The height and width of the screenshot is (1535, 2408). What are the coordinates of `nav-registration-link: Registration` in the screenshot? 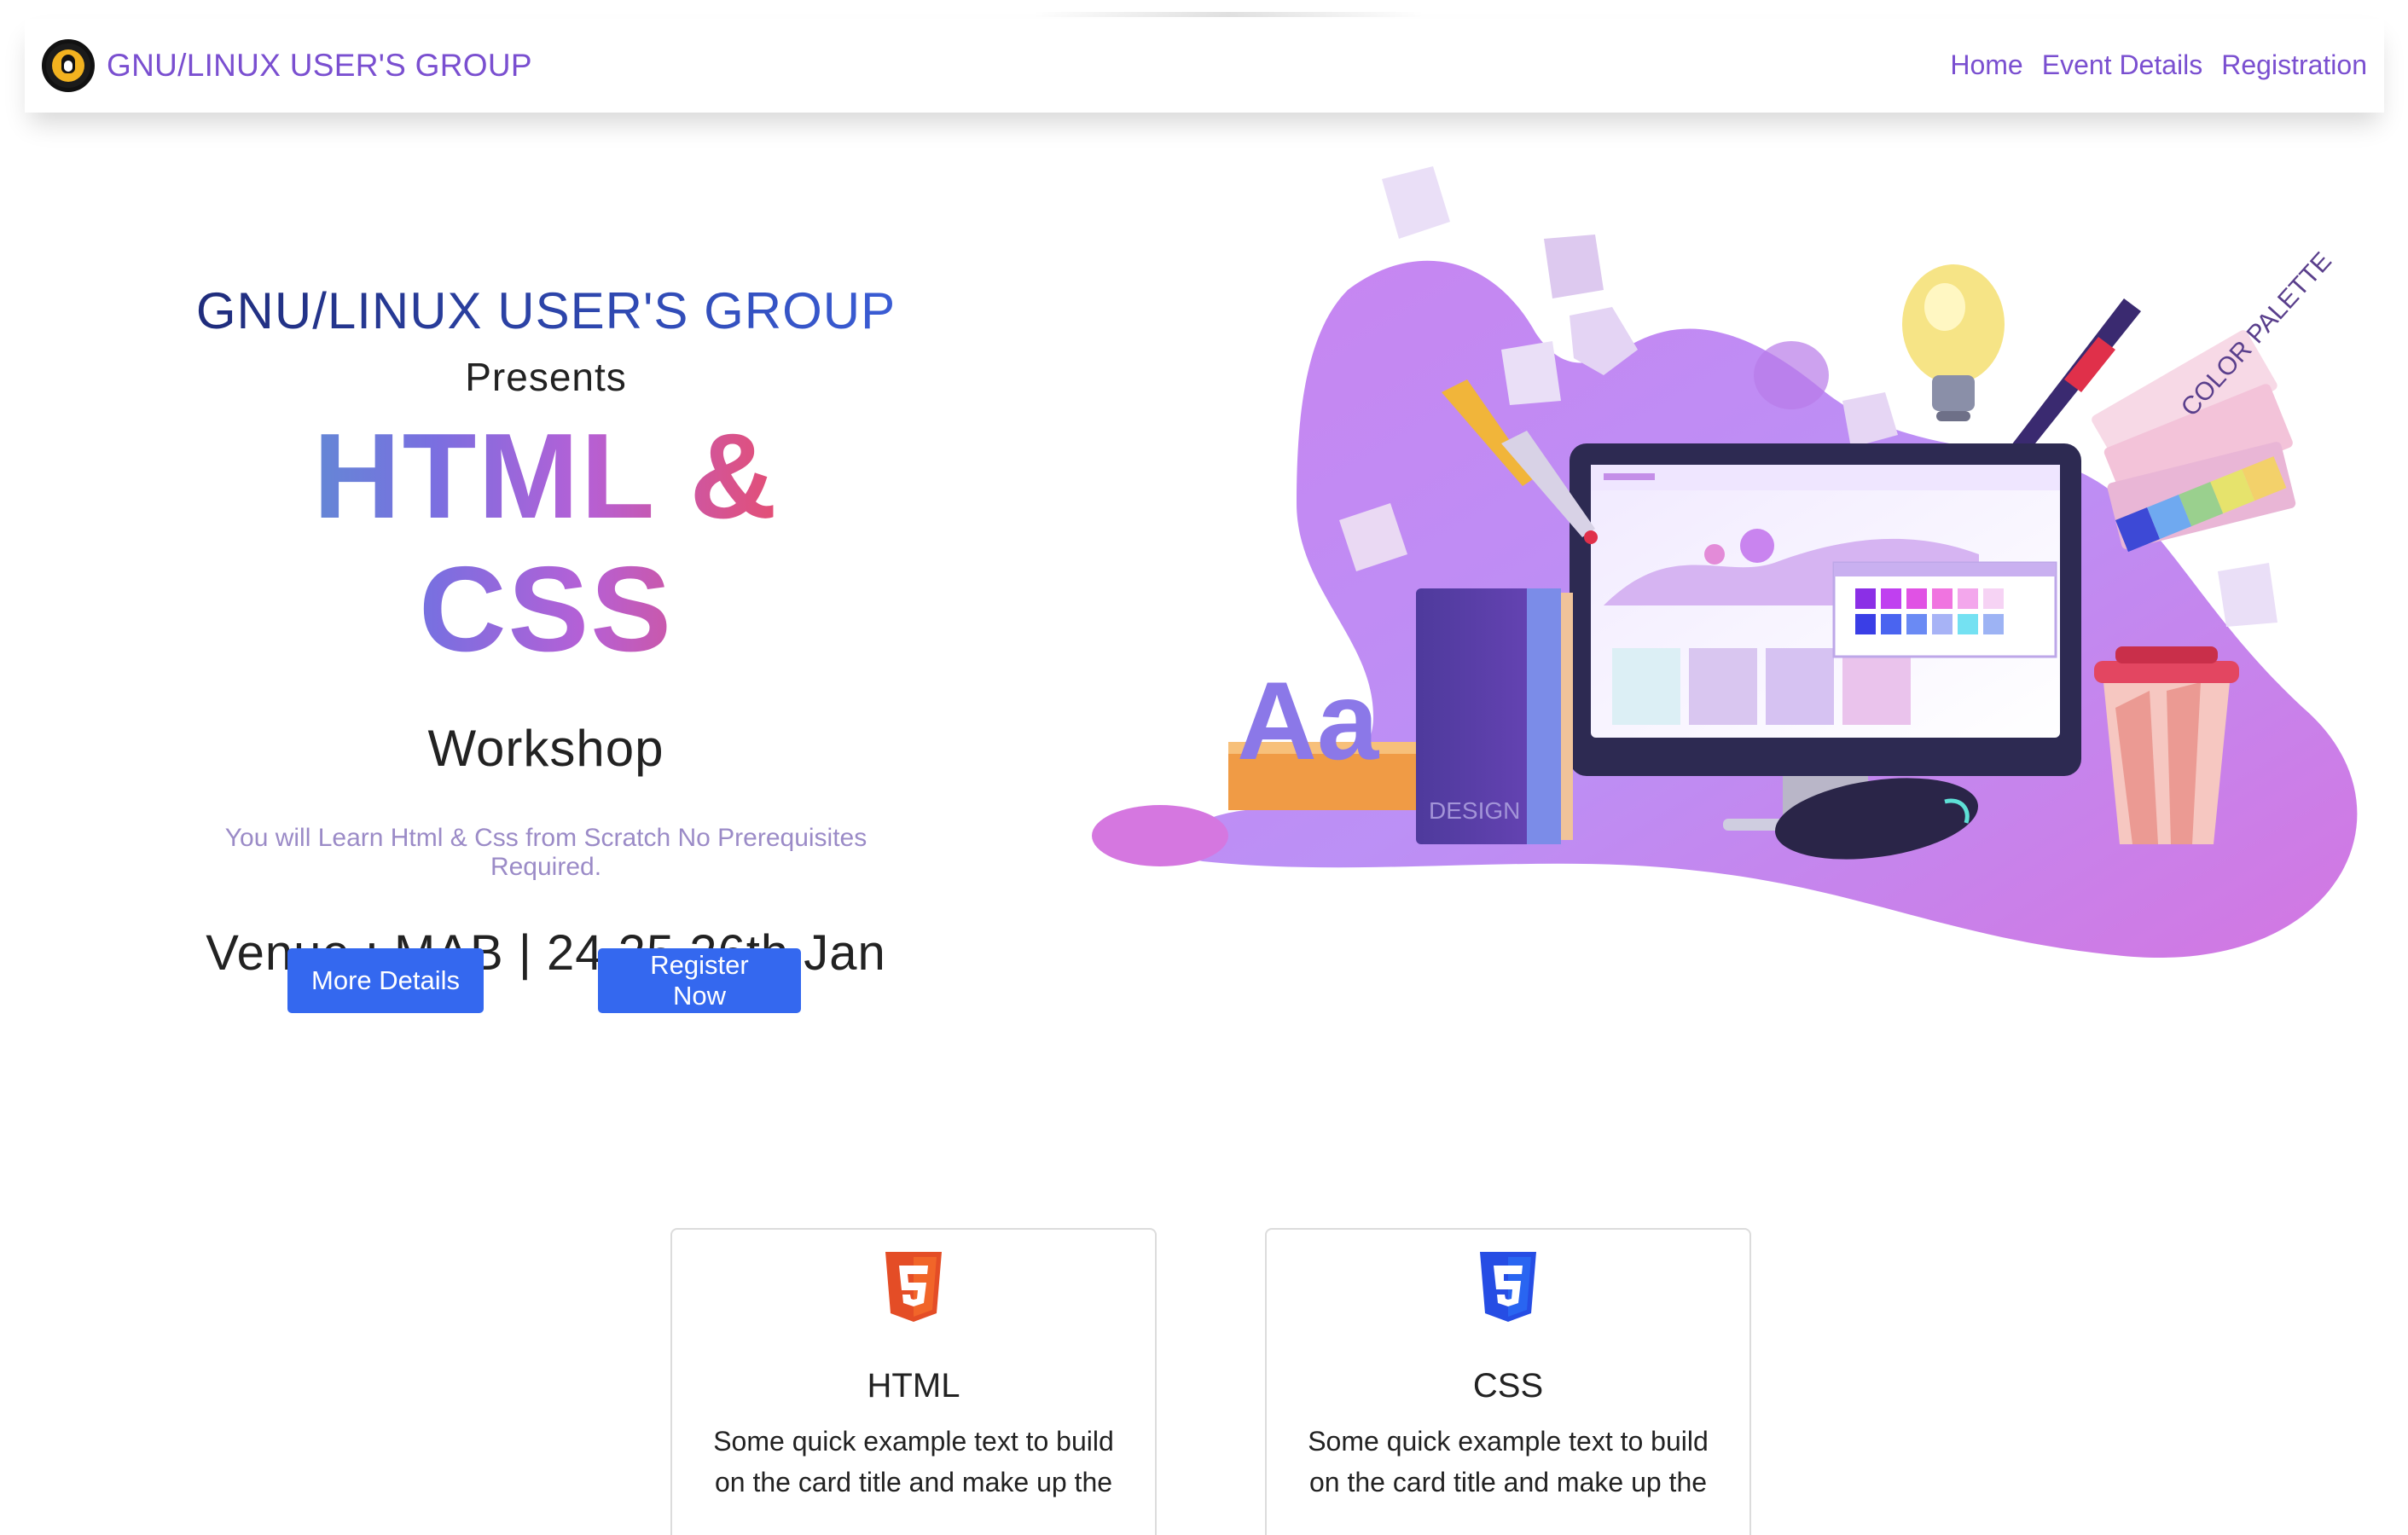 It's located at (2294, 65).